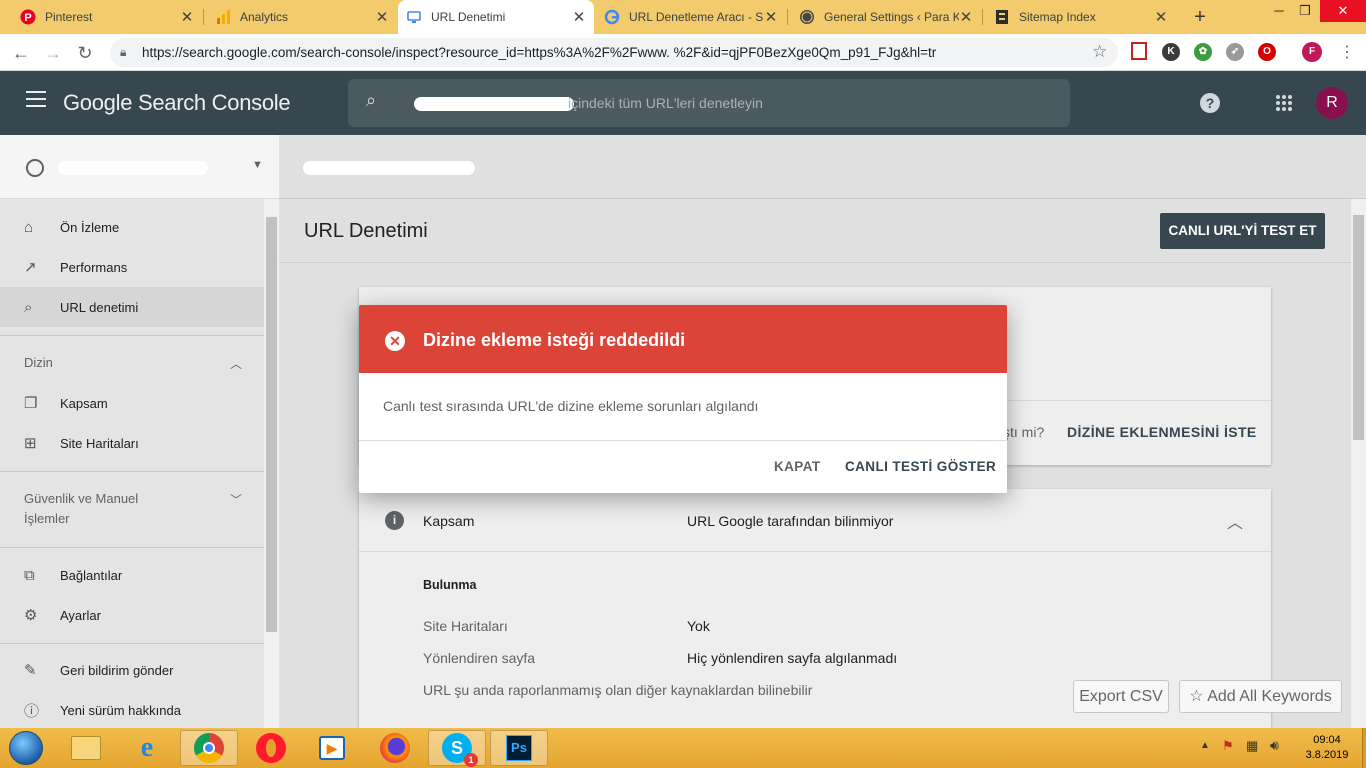  I want to click on taskbar-firefox, so click(395, 748).